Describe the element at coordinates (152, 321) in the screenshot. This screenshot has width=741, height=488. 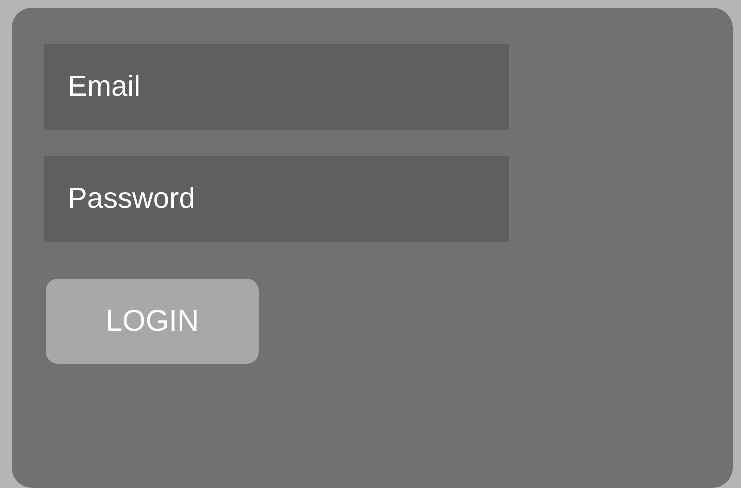
I see `login-button: LOGIN` at that location.